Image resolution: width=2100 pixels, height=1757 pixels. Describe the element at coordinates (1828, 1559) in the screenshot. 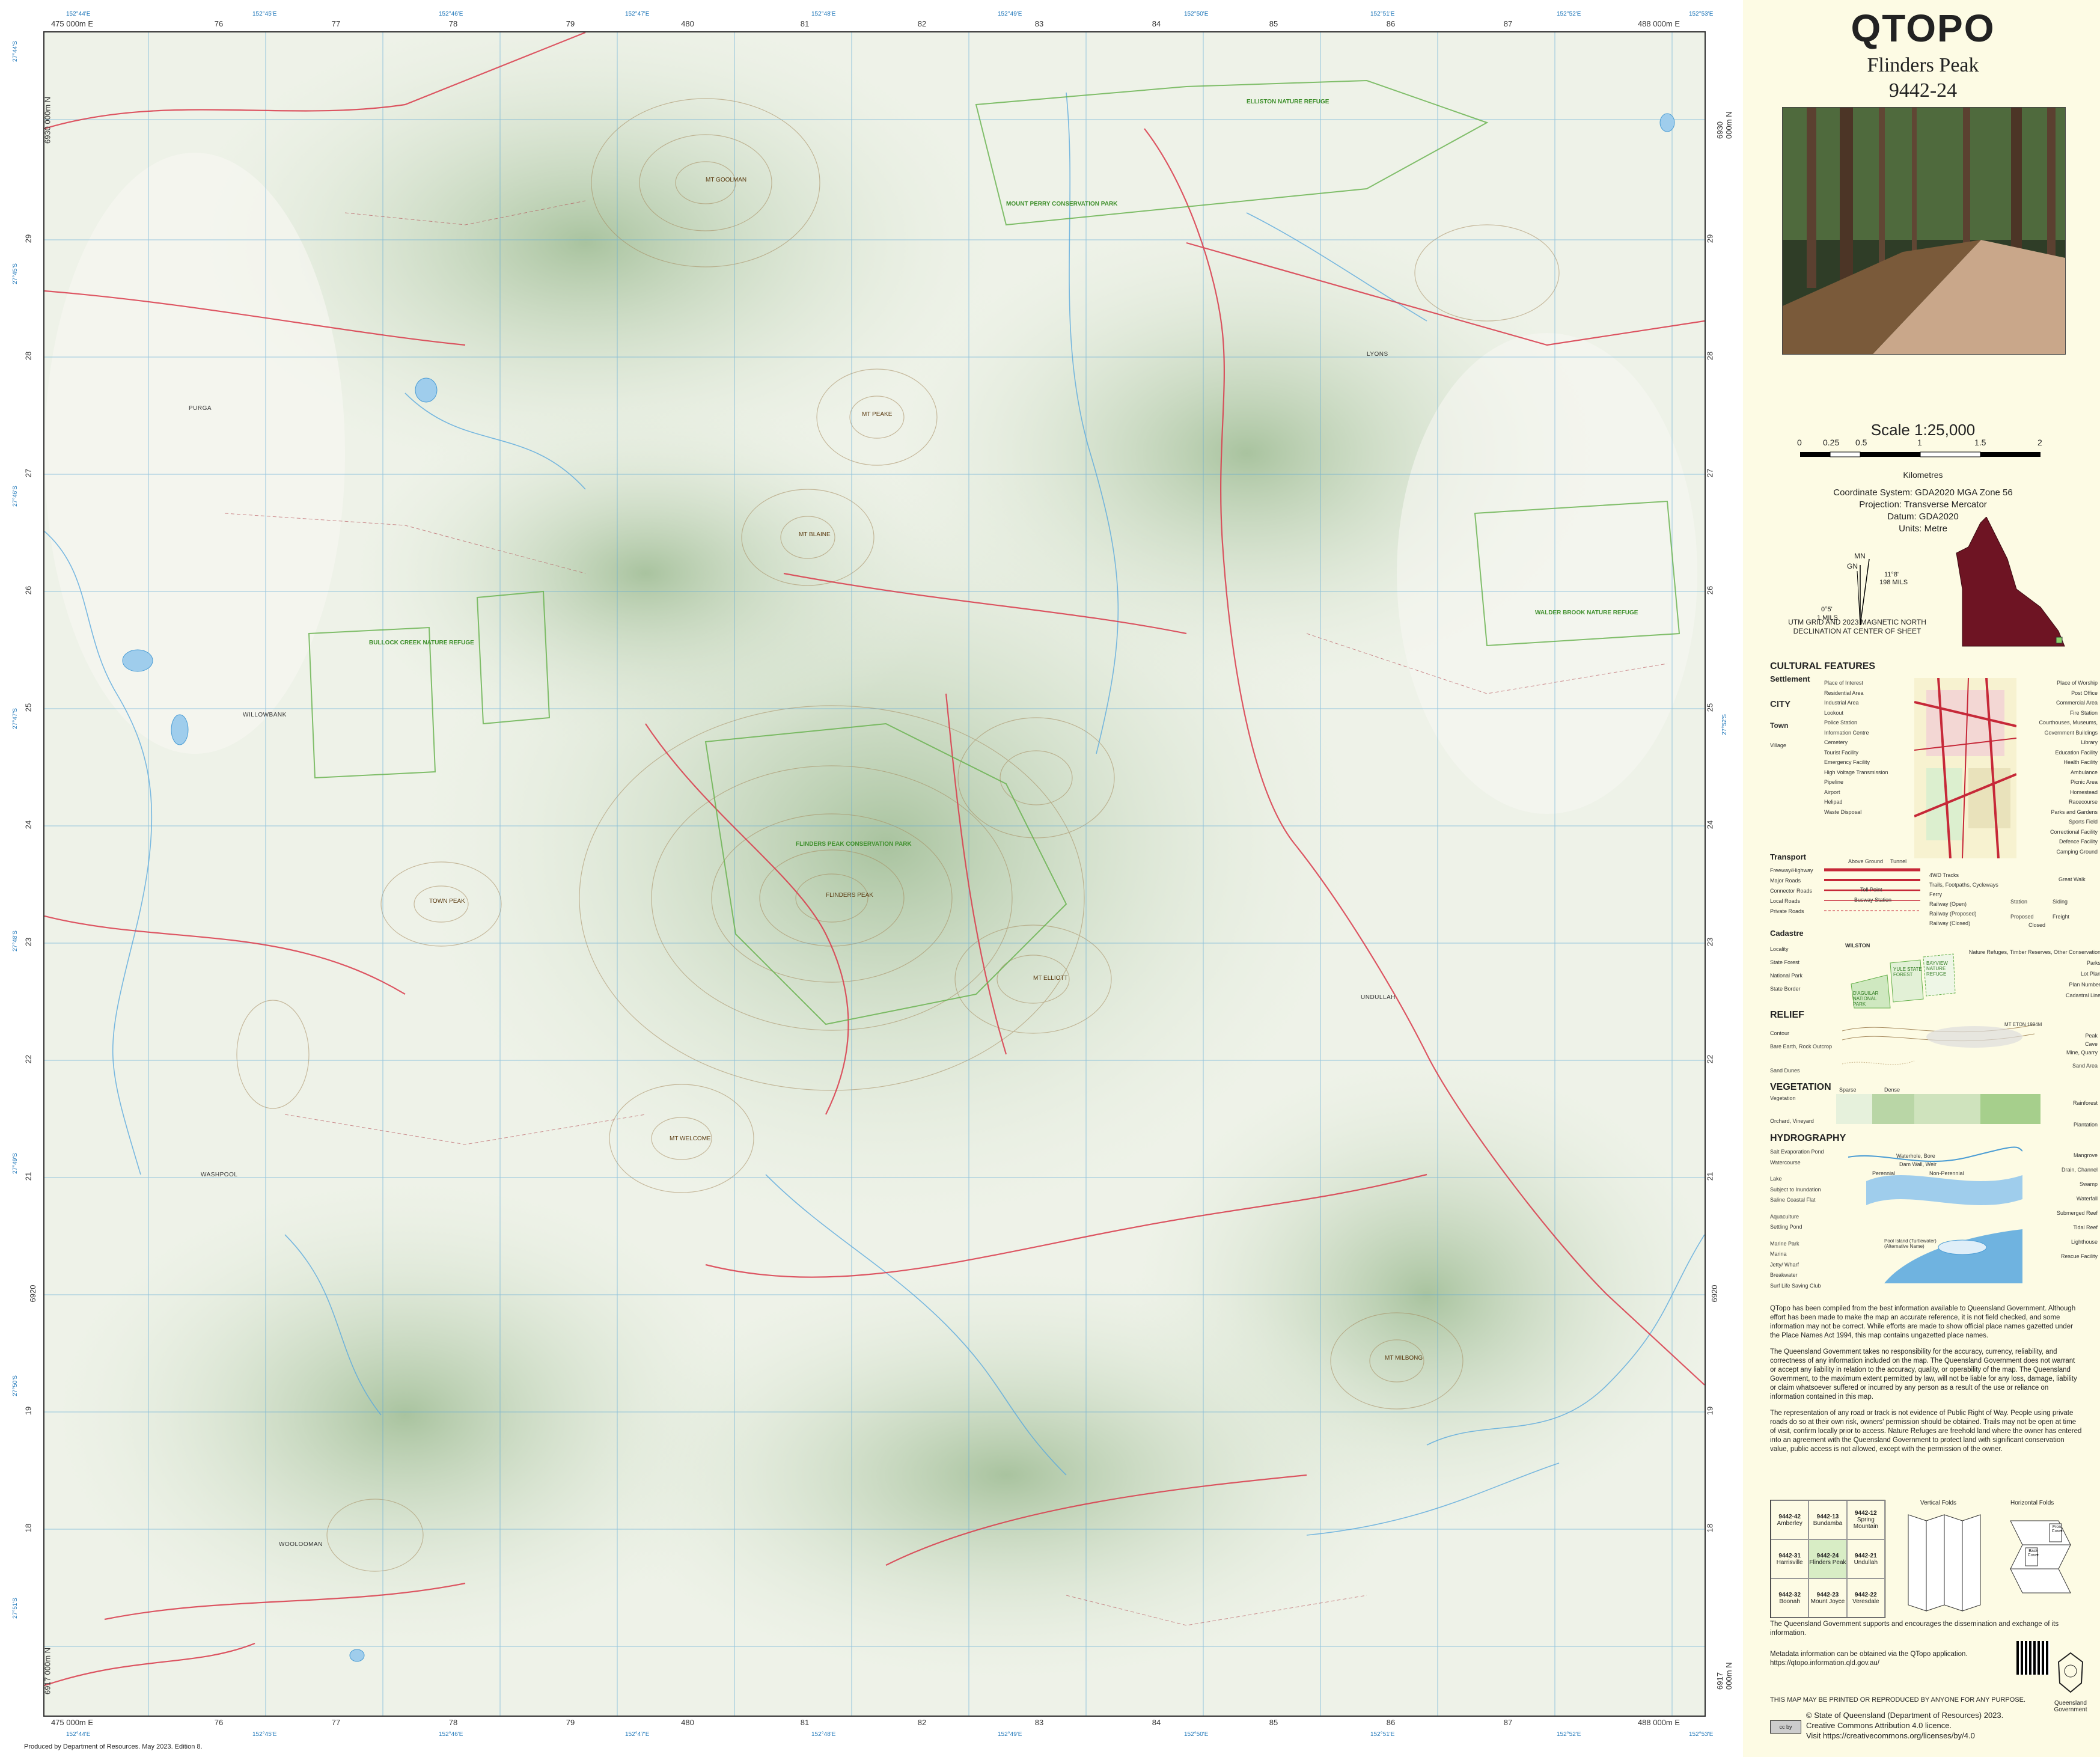

I see `current-sheet: 9442-24 Flinders Peak` at that location.